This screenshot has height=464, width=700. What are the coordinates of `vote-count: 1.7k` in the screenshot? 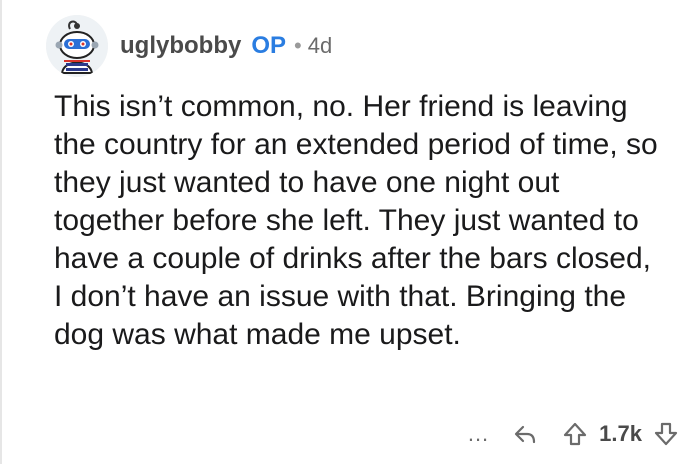 It's located at (620, 433).